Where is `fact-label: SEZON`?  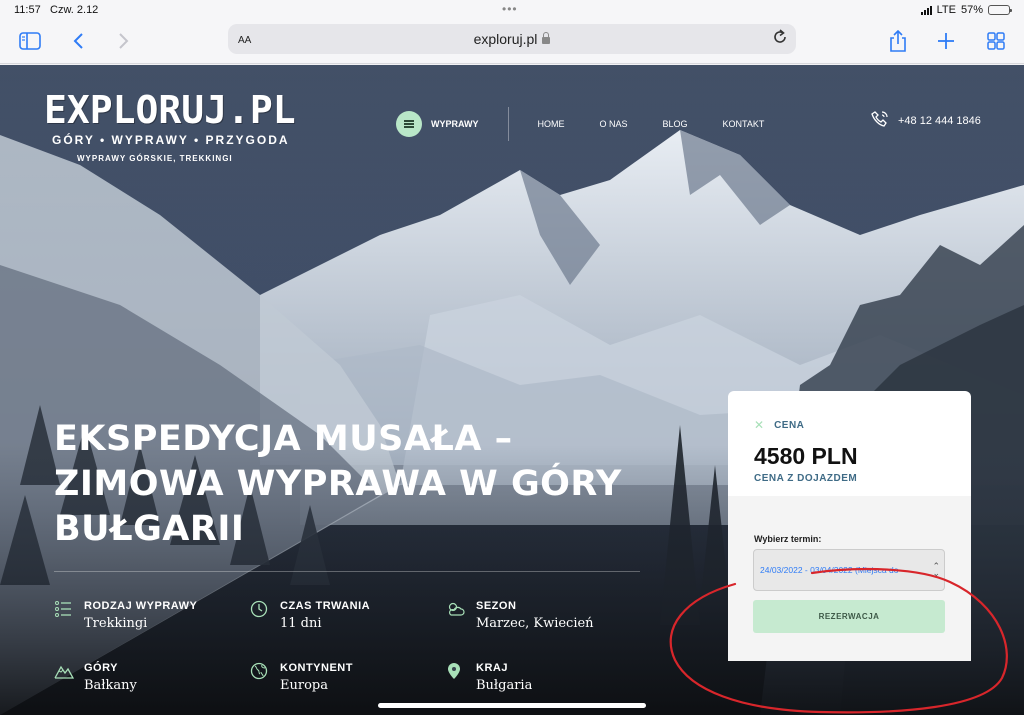
fact-label: SEZON is located at coordinates (496, 606).